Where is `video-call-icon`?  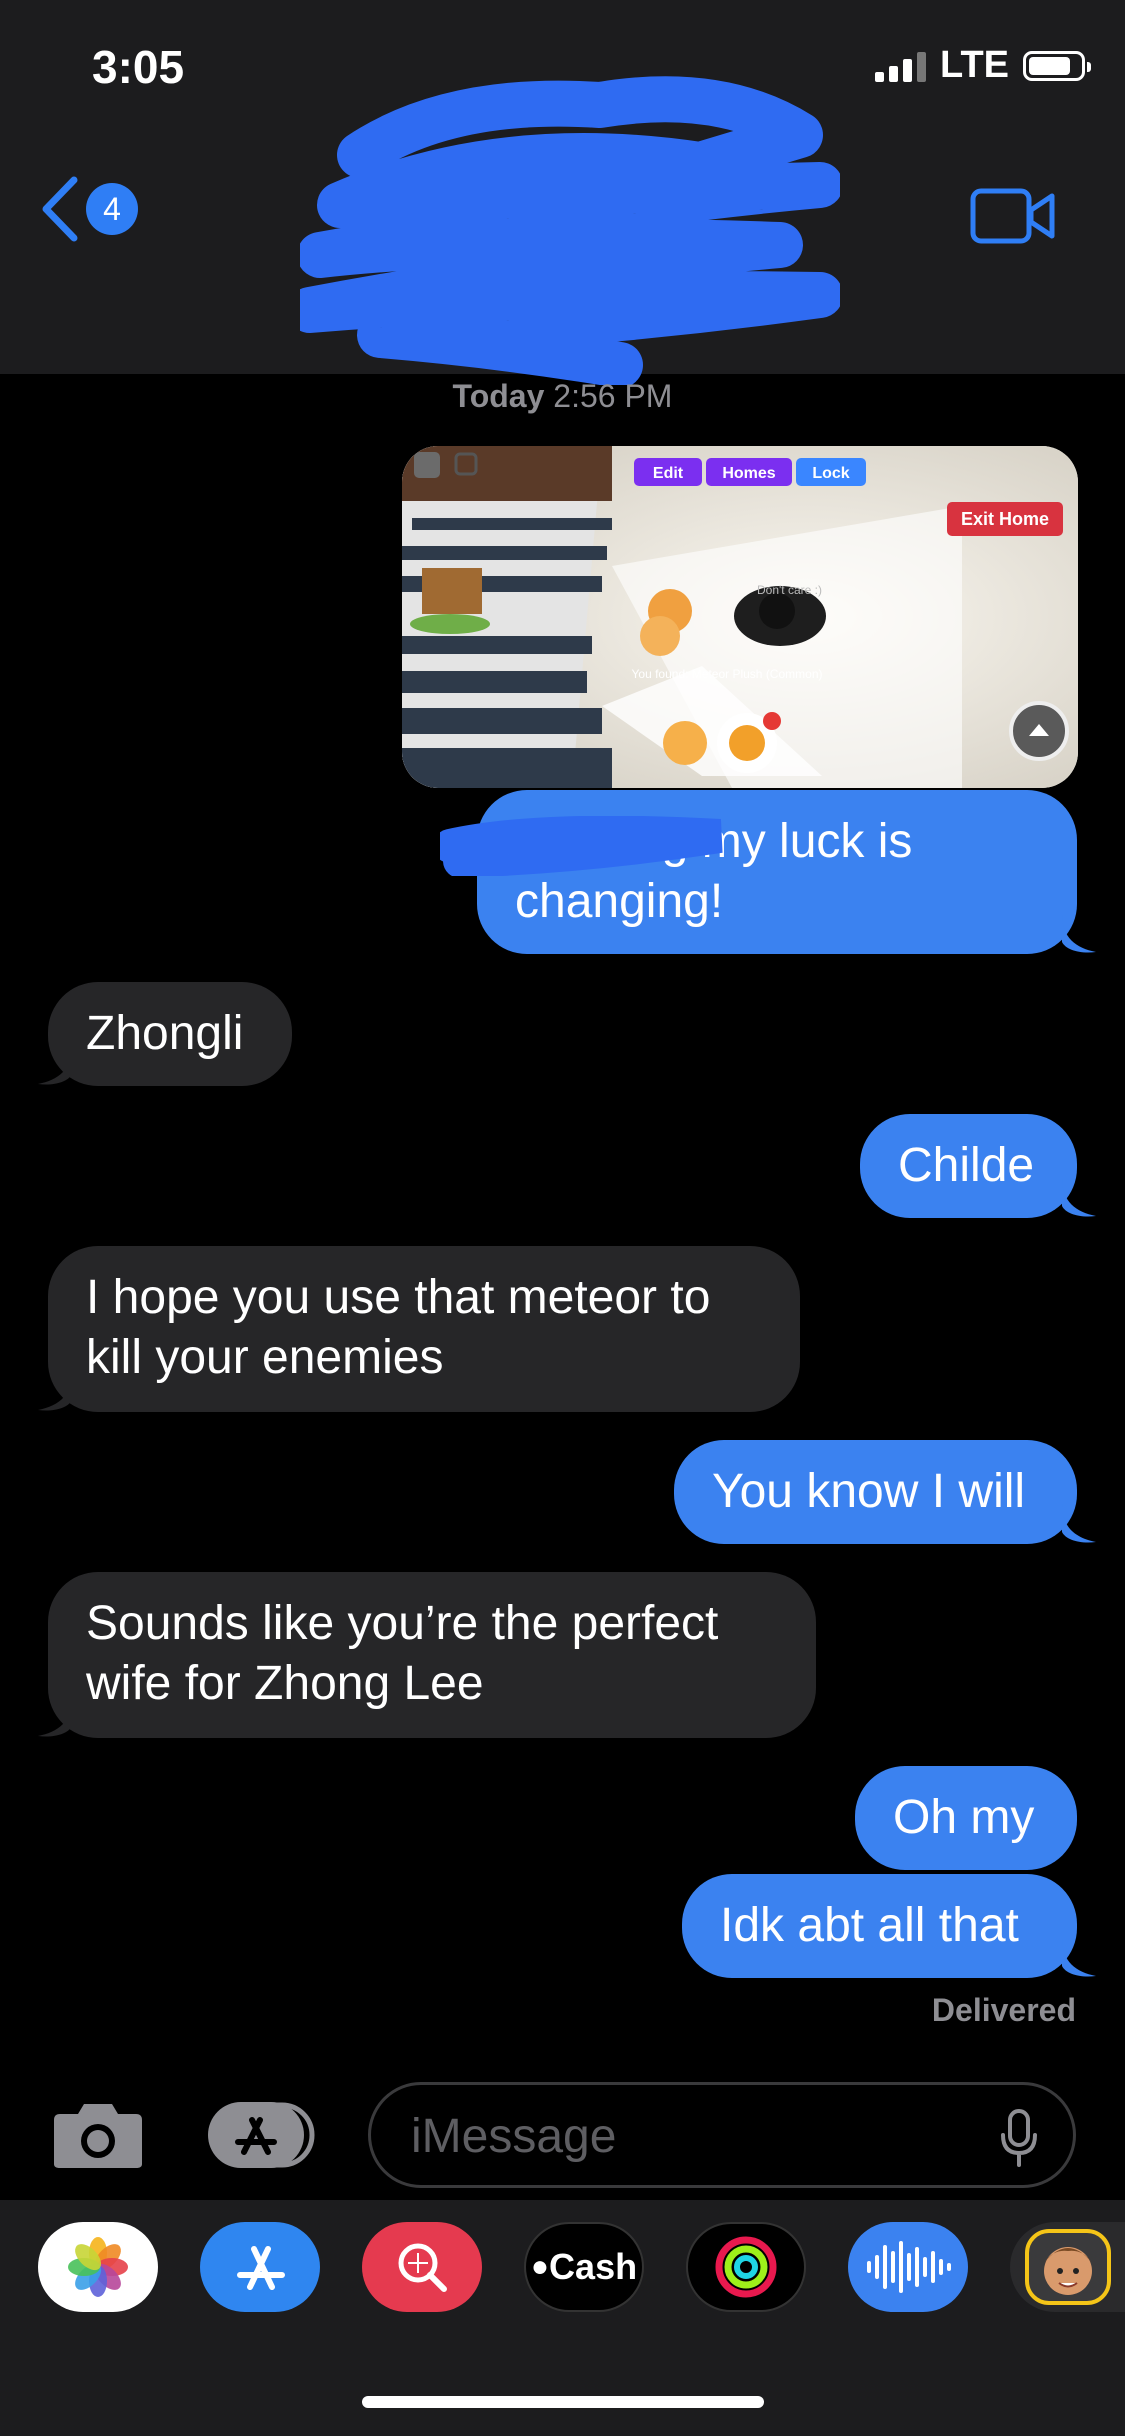 video-call-icon is located at coordinates (1012, 216).